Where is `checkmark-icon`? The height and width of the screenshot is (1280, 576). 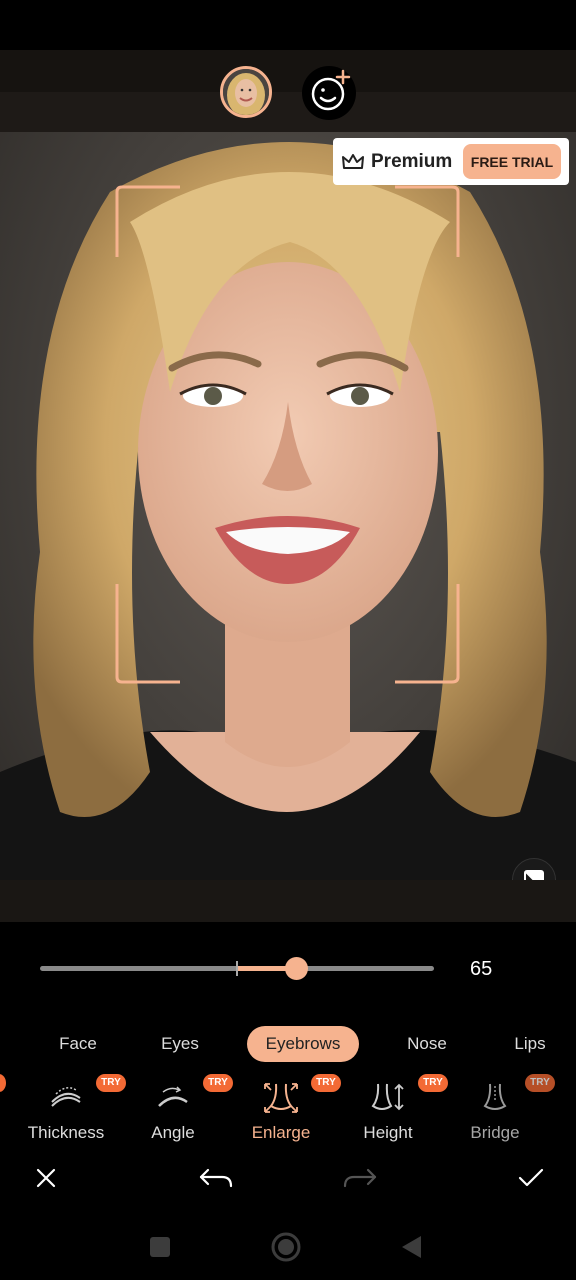 checkmark-icon is located at coordinates (531, 1177).